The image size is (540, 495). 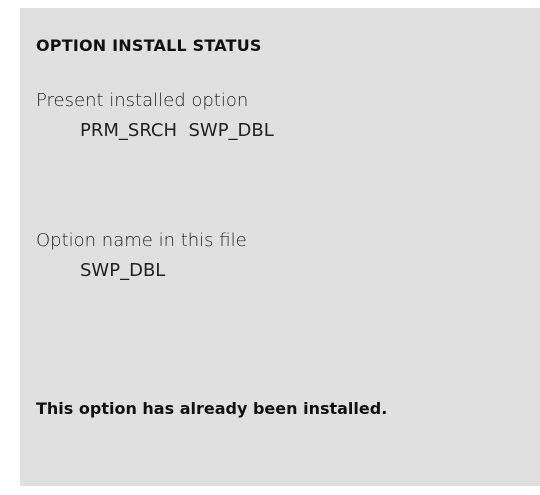 I want to click on file-option-label: Option name in this file, so click(x=141, y=240).